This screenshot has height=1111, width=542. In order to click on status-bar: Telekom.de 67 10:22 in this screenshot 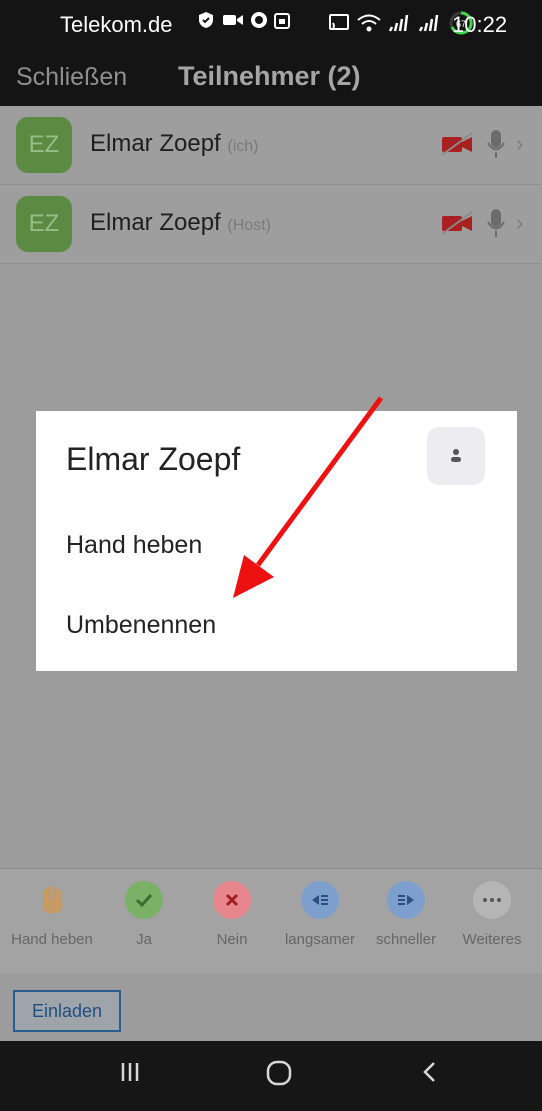, I will do `click(271, 24)`.